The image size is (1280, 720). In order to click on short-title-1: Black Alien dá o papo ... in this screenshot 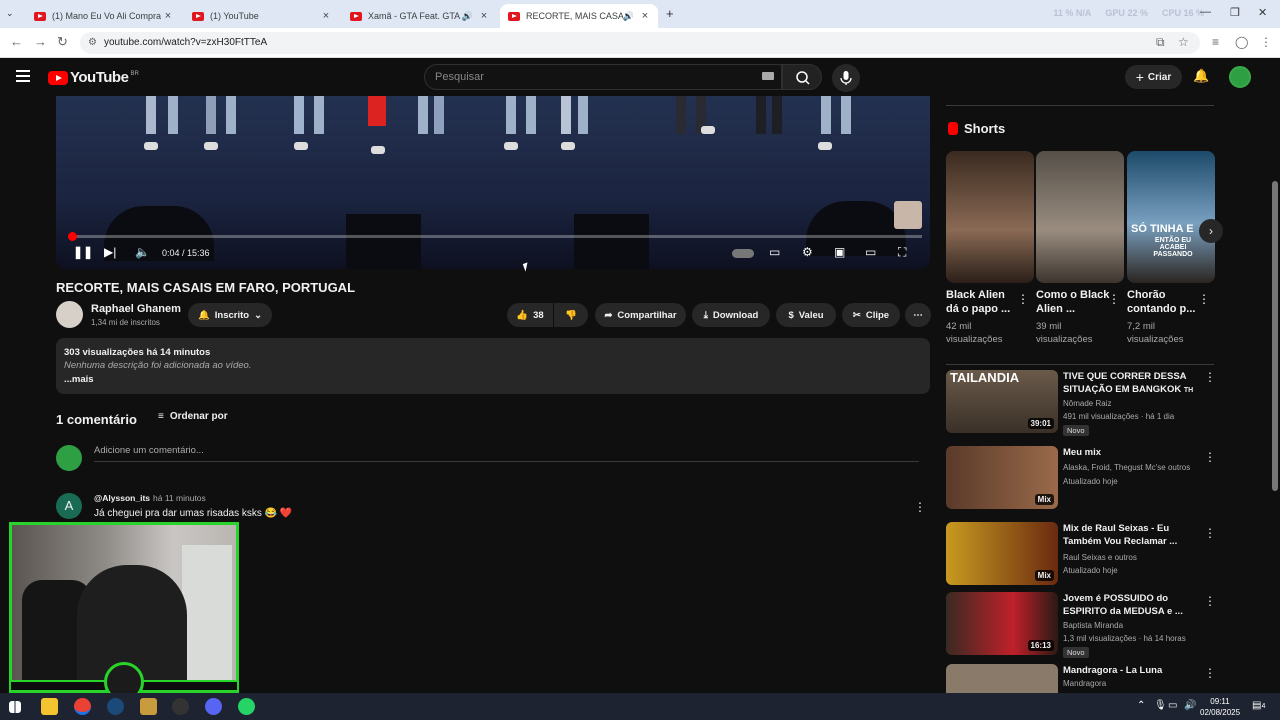, I will do `click(983, 302)`.